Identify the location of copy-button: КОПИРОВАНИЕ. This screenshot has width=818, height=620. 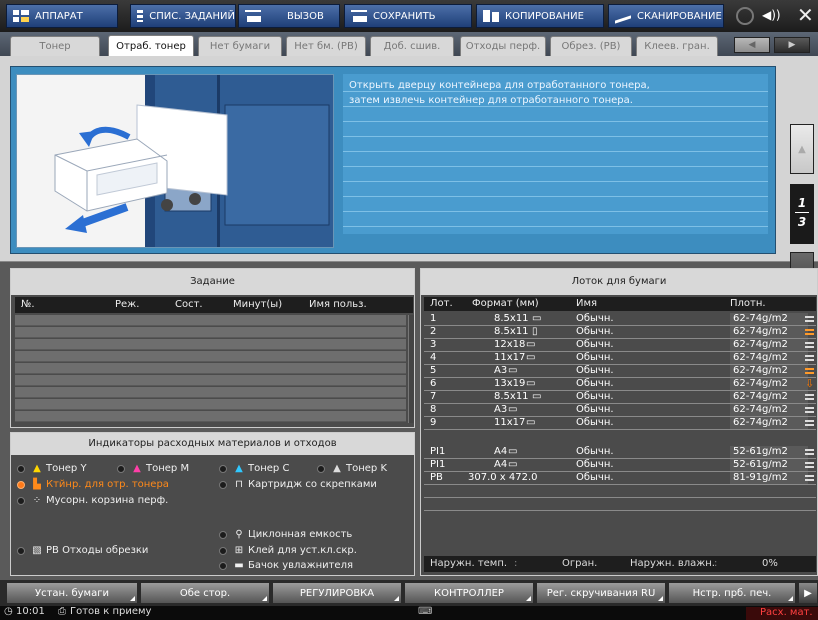
(540, 16).